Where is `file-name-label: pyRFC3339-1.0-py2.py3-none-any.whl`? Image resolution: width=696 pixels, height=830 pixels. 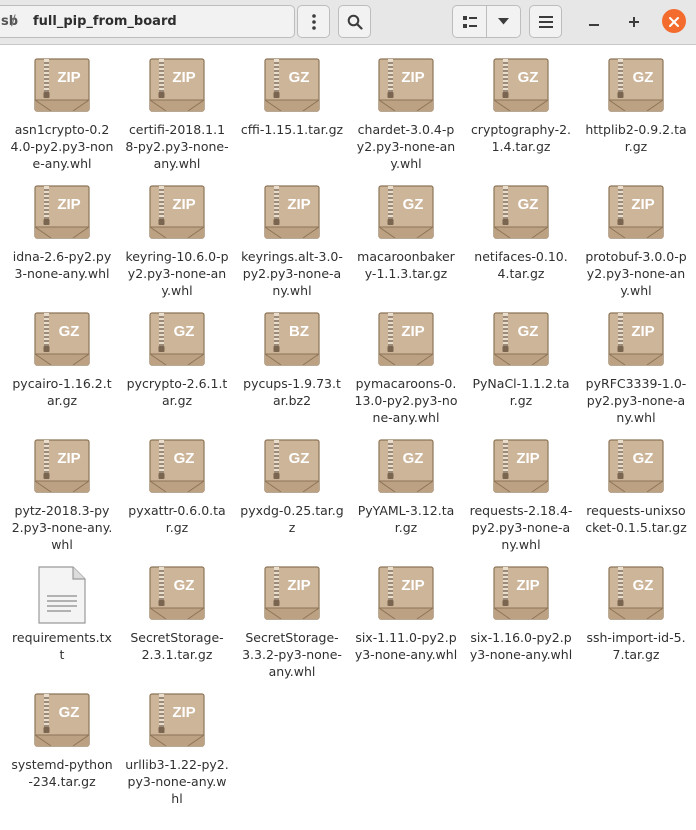
file-name-label: pyRFC3339-1.0-py2.py3-none-any.whl is located at coordinates (636, 400).